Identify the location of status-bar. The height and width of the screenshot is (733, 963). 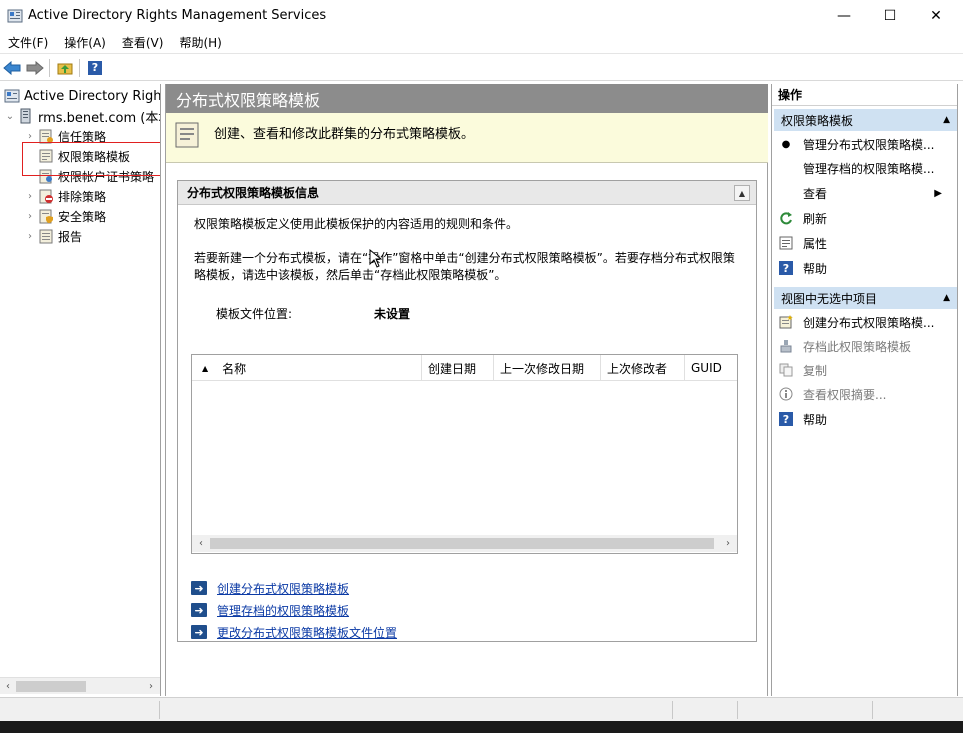
(481, 709).